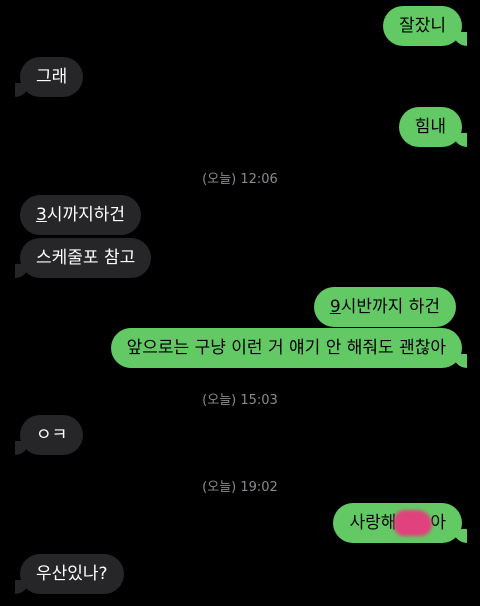  I want to click on message-bubble-sent: 힘내, so click(433, 127).